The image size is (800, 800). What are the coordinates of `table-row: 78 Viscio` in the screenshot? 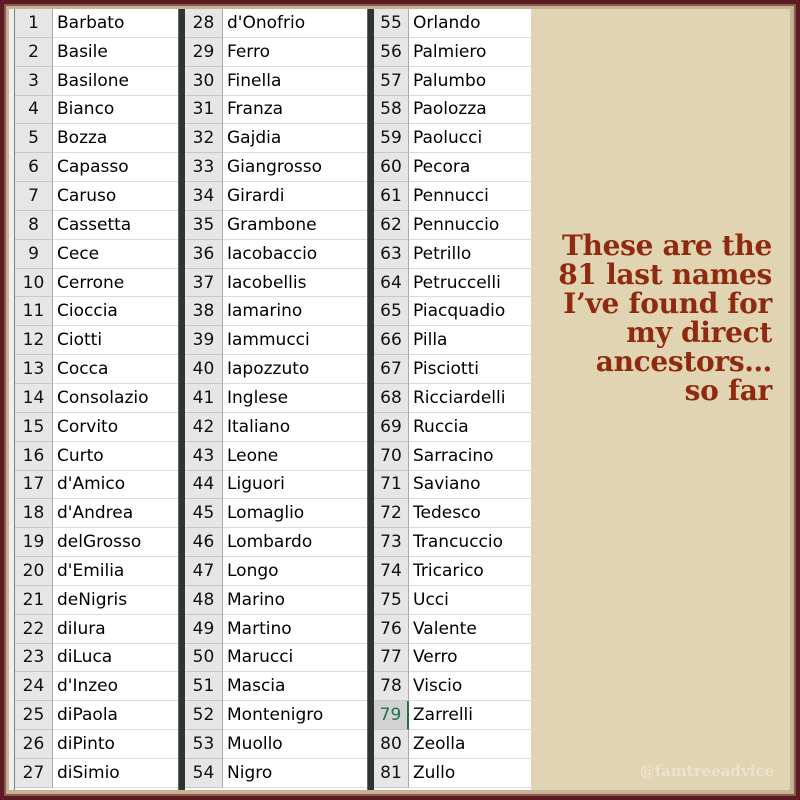 It's located at (452, 687).